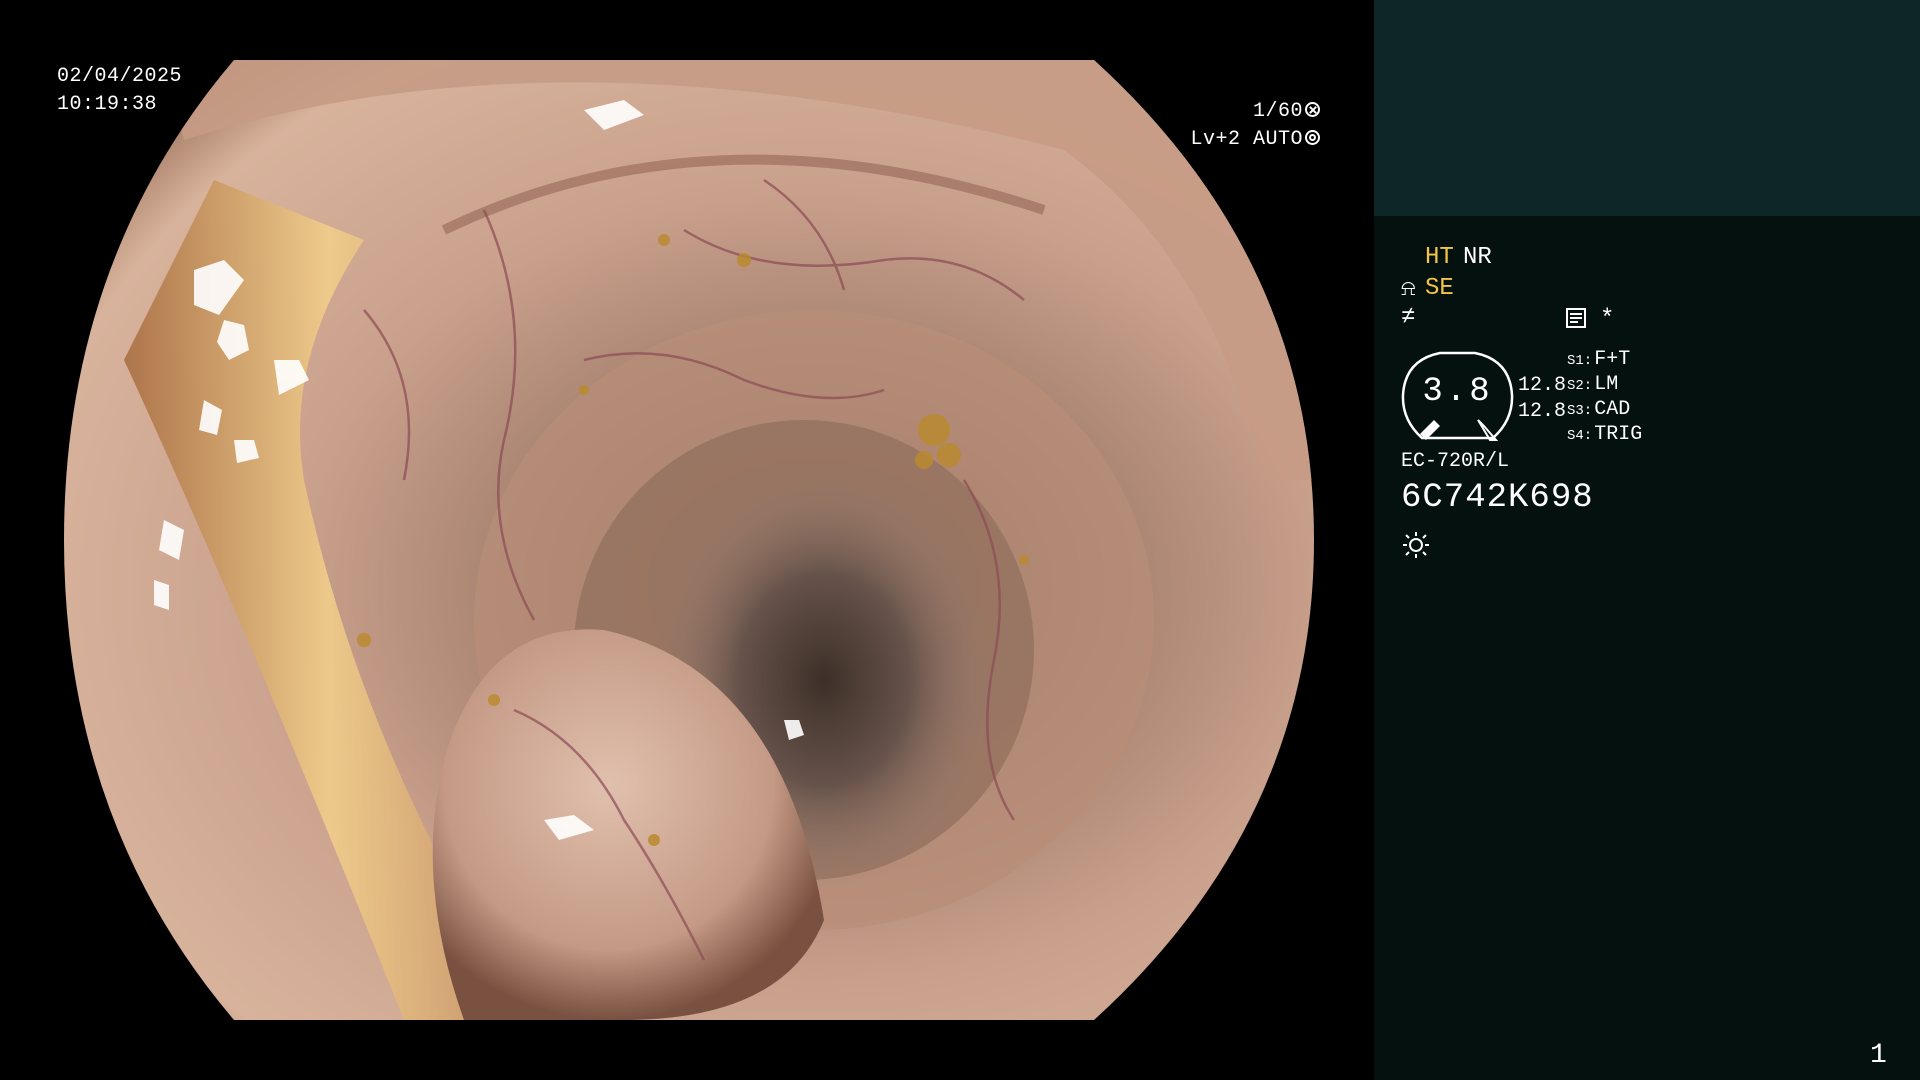 The width and height of the screenshot is (1920, 1080). I want to click on iris-ring-icon, so click(1312, 137).